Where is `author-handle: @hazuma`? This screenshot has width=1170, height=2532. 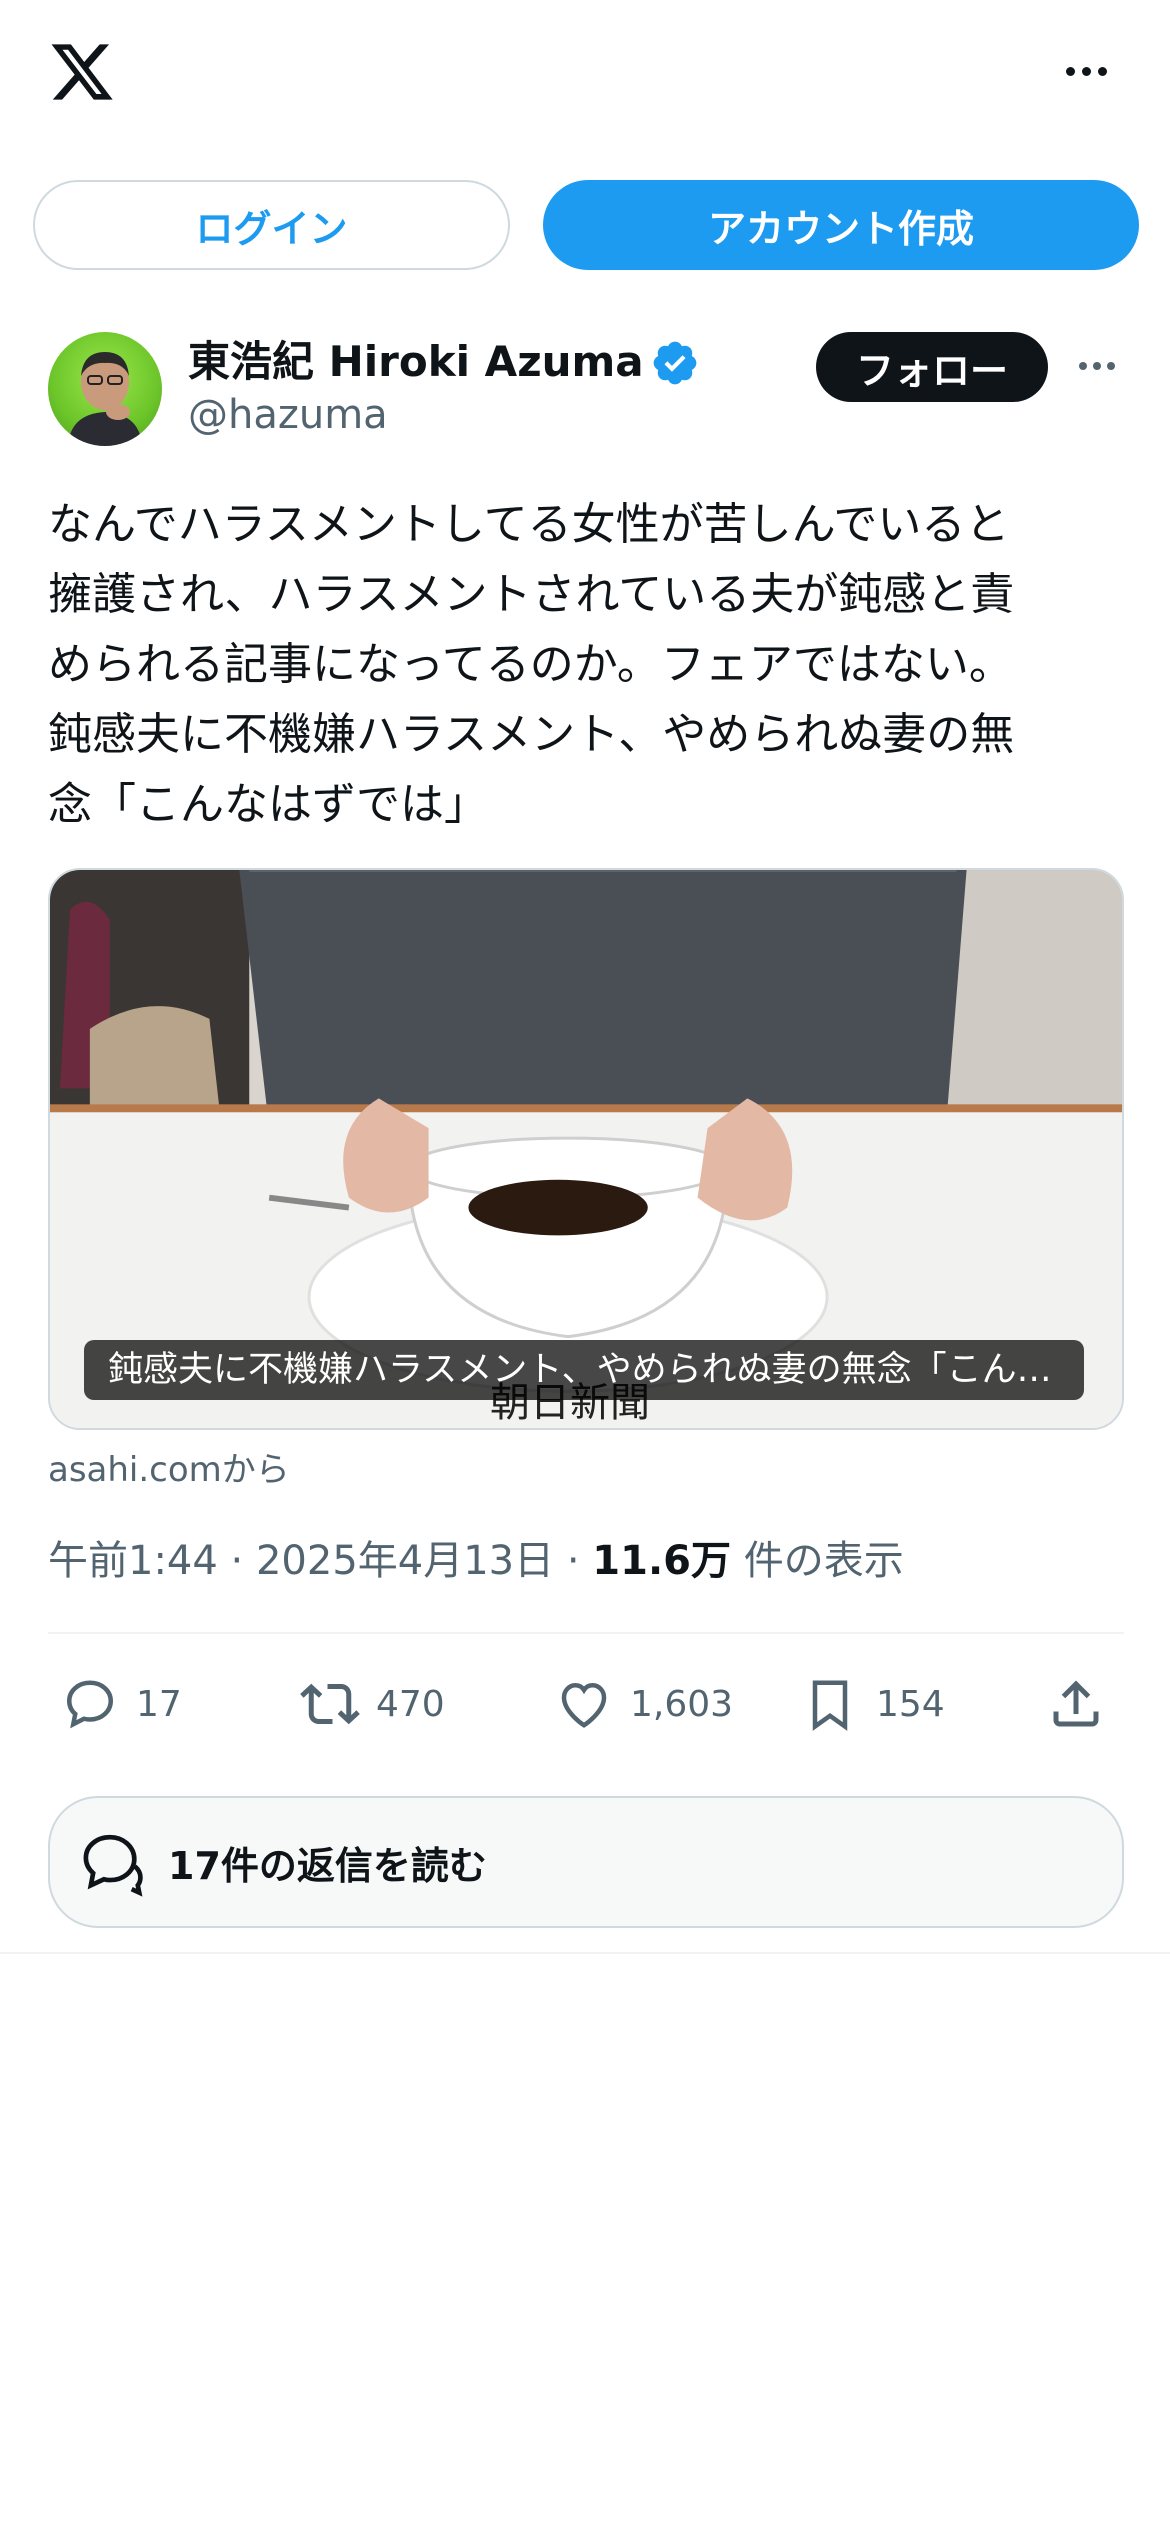
author-handle: @hazuma is located at coordinates (288, 415).